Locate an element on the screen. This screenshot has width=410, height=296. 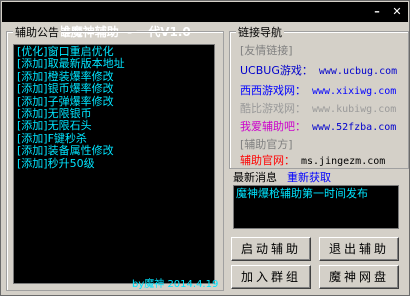
title-bar: 爆枪英雄魔神辅助 - 一代V1.0 – ✕ is located at coordinates (205, 20).